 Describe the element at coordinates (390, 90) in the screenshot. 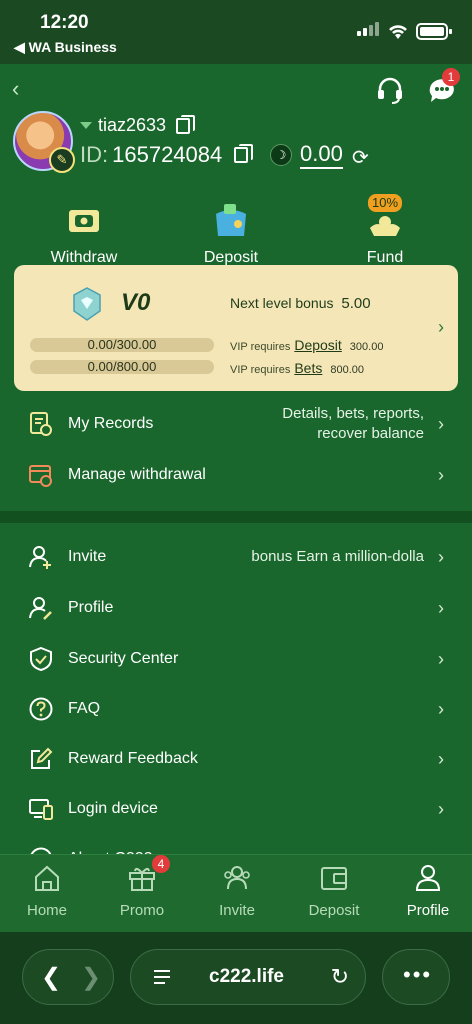

I see `headset-icon` at that location.